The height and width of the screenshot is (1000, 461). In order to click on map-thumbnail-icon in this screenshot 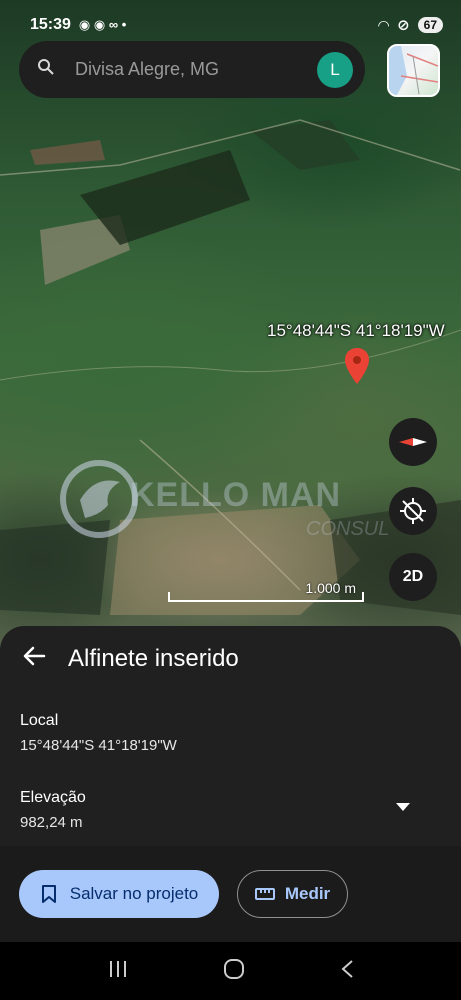, I will do `click(413, 70)`.